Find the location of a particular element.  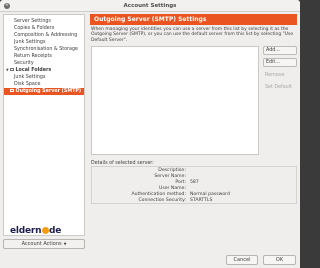

eldernode-logo: eldern de is located at coordinates (35, 232).